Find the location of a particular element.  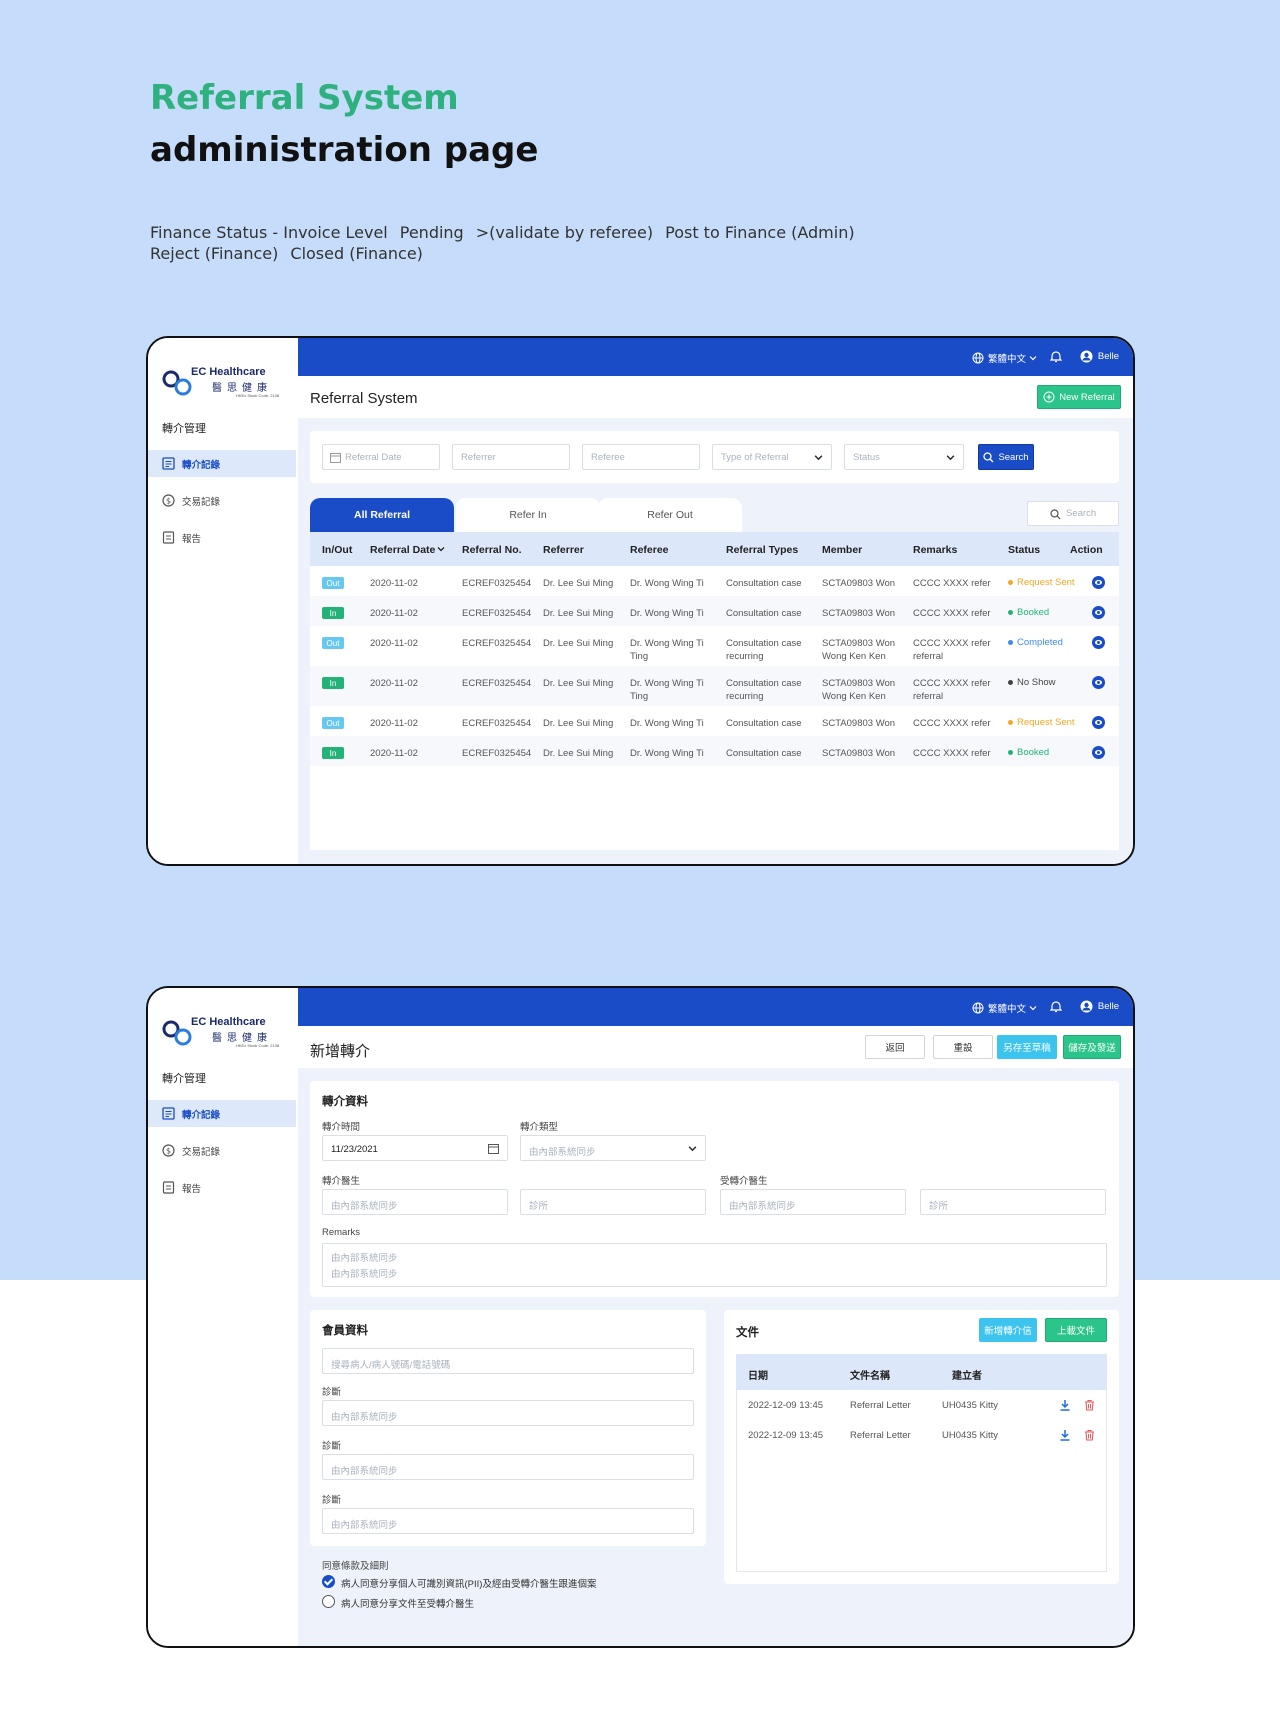

tab-refer-out: Refer Out is located at coordinates (670, 515).